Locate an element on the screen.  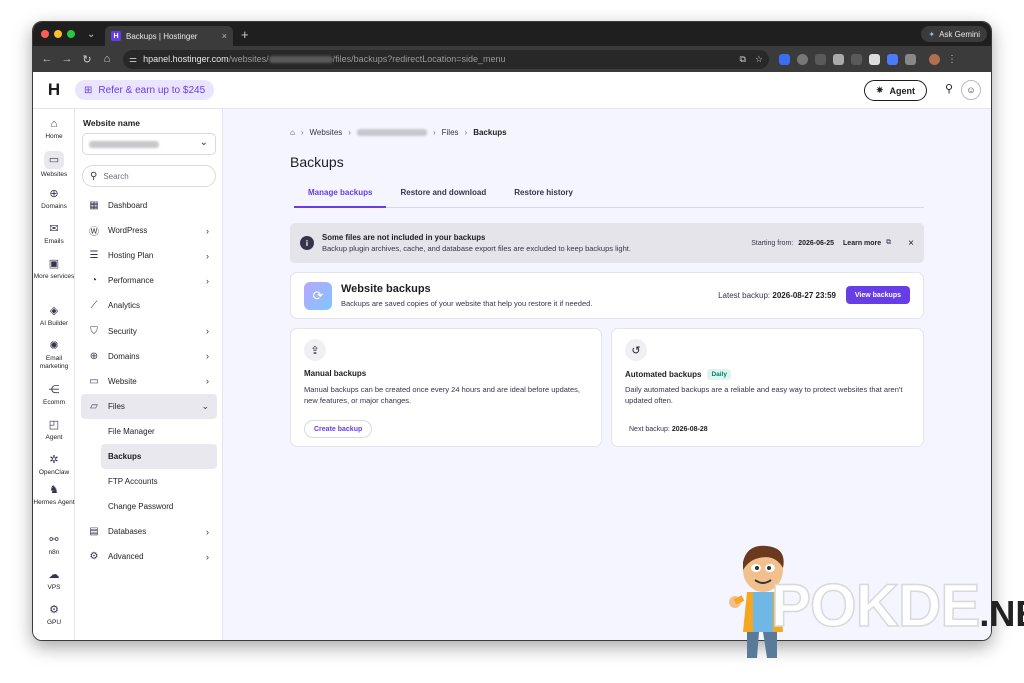
rail-item-ecomm: ⋲ Ecomm is located at coordinates (54, 395).